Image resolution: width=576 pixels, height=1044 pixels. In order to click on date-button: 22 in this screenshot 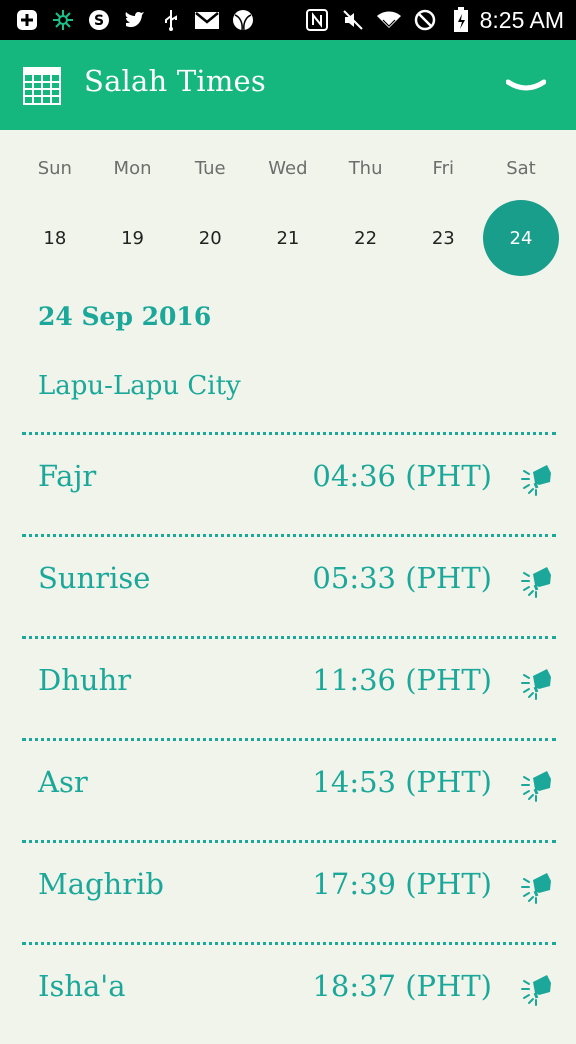, I will do `click(366, 238)`.